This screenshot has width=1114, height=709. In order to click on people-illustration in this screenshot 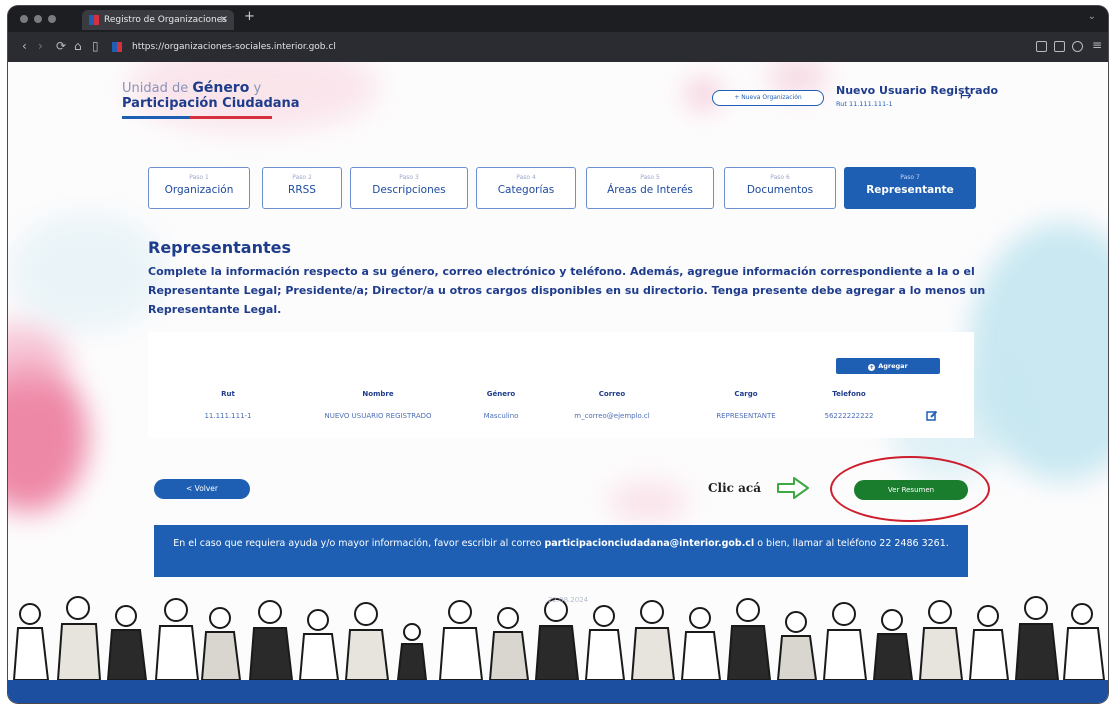, I will do `click(559, 638)`.